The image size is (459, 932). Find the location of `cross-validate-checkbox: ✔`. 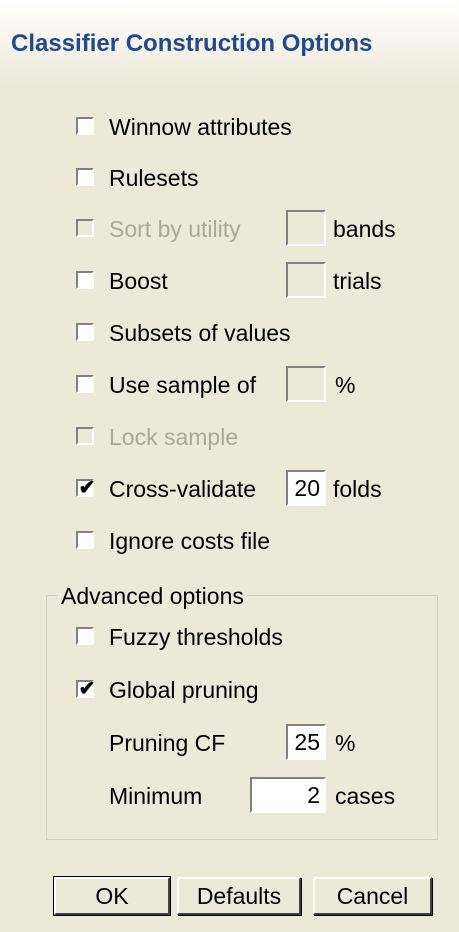

cross-validate-checkbox: ✔ is located at coordinates (85, 488).